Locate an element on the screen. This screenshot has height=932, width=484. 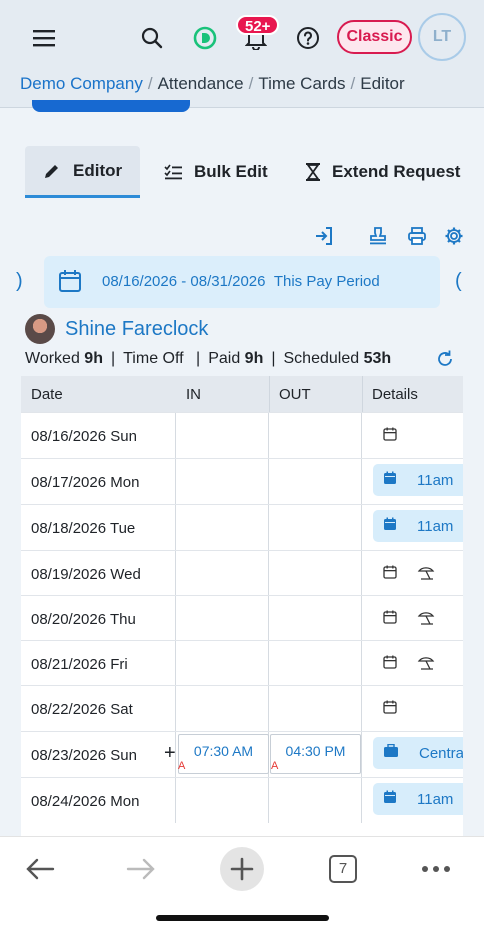
tab-bulk-edit: Bulk Edit is located at coordinates (216, 172).